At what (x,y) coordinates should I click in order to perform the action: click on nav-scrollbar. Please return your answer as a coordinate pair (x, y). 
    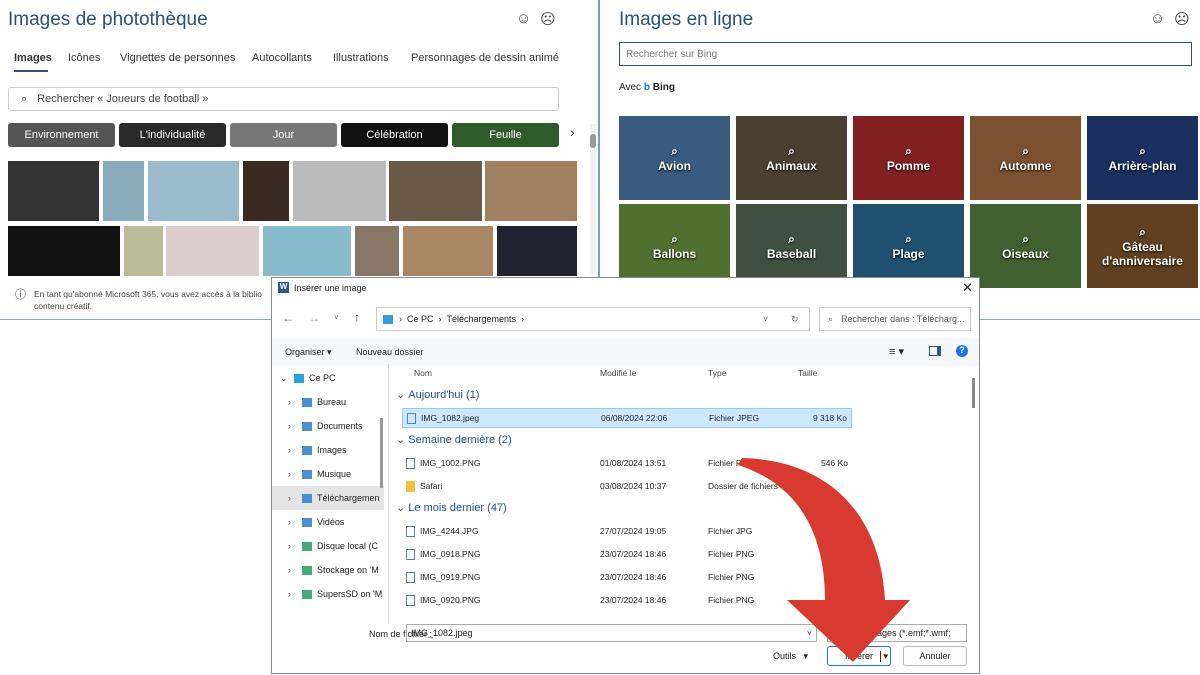
    Looking at the image, I should click on (381, 453).